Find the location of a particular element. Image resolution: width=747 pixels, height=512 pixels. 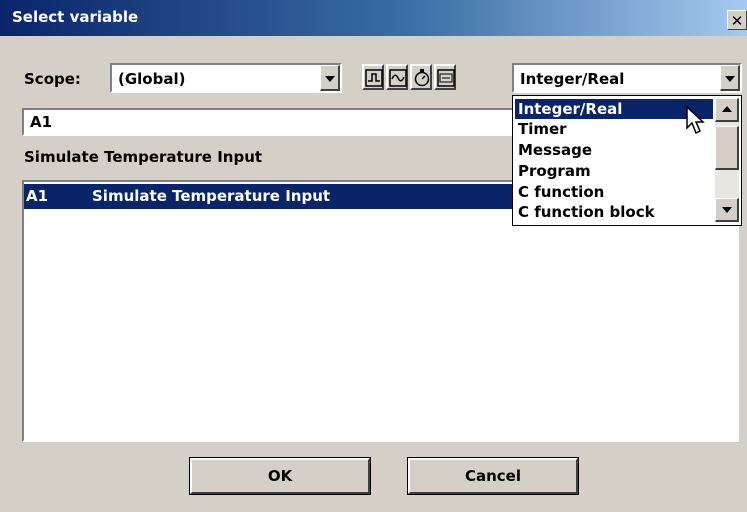

type-option-c-function: C function is located at coordinates (614, 192).